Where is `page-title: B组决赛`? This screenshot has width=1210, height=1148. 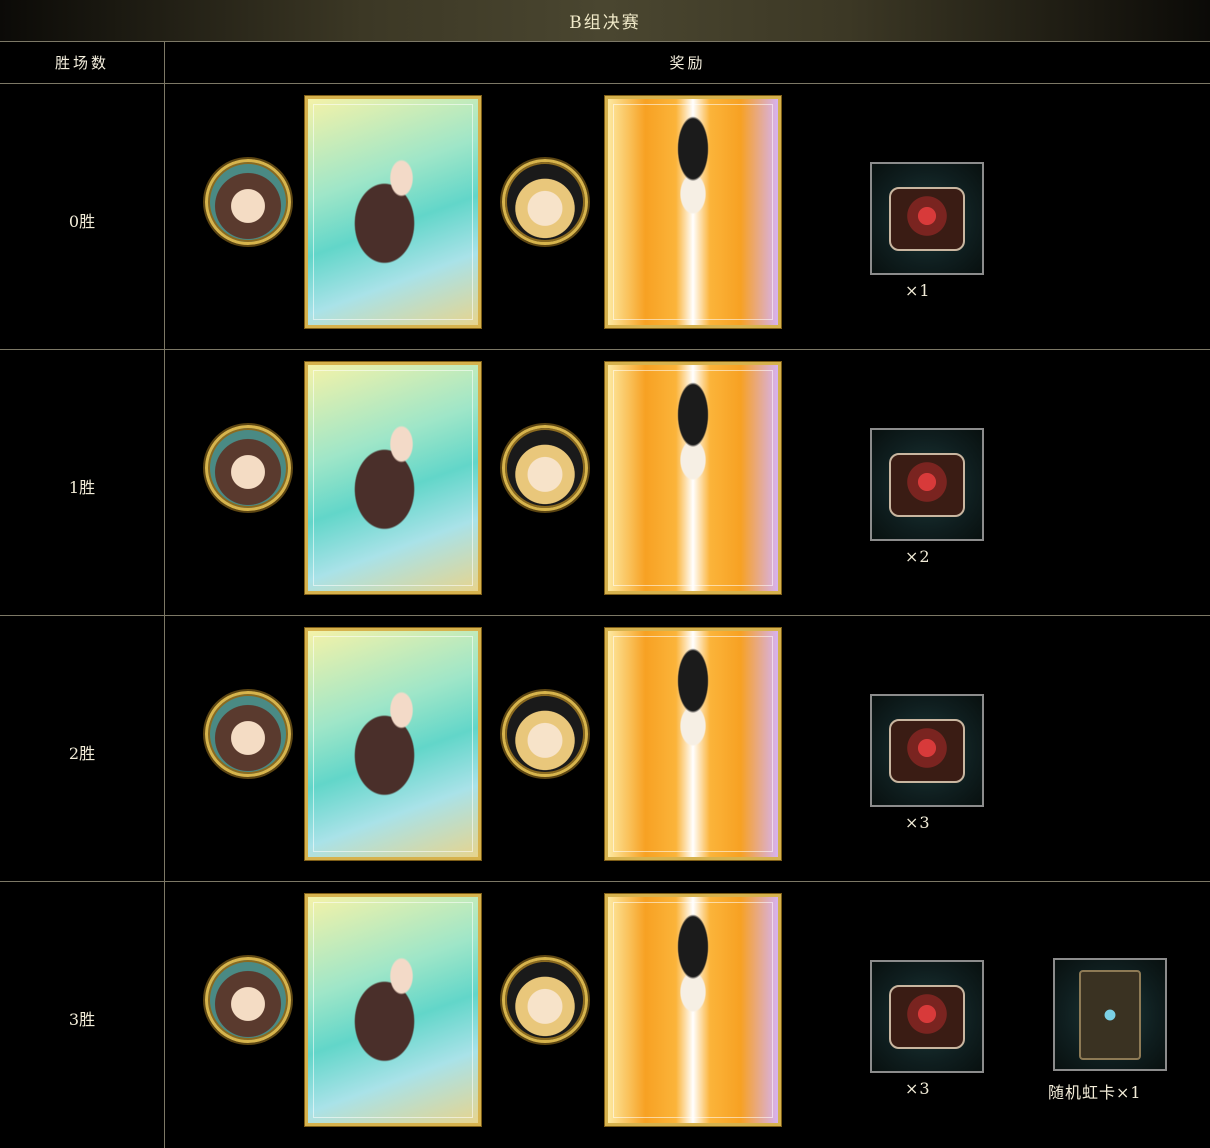
page-title: B组决赛 is located at coordinates (605, 21).